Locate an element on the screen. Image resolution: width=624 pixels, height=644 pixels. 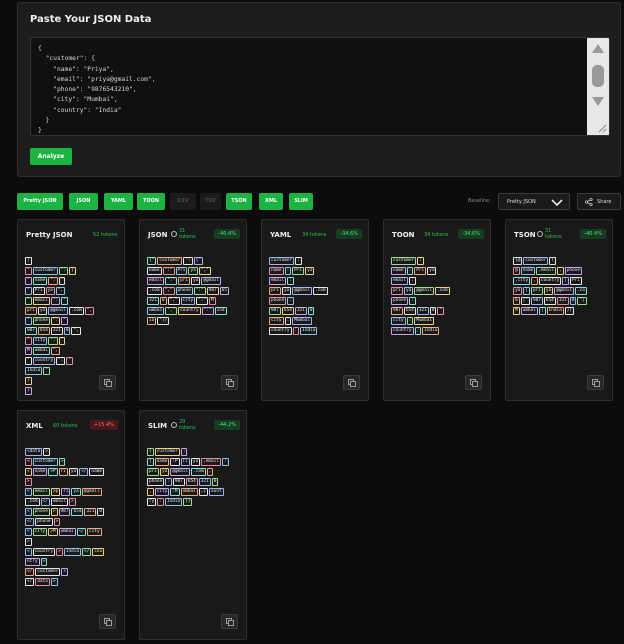
analyze-button: Analyze is located at coordinates (51, 156).